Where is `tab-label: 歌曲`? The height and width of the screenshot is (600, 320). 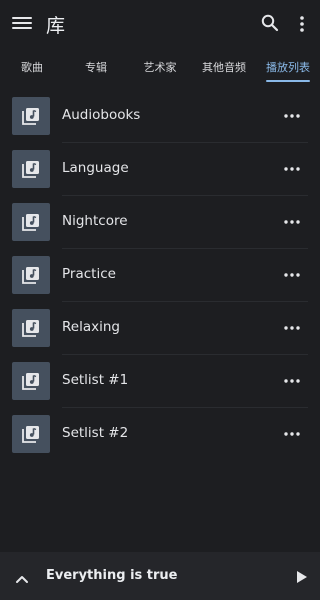 tab-label: 歌曲 is located at coordinates (32, 67).